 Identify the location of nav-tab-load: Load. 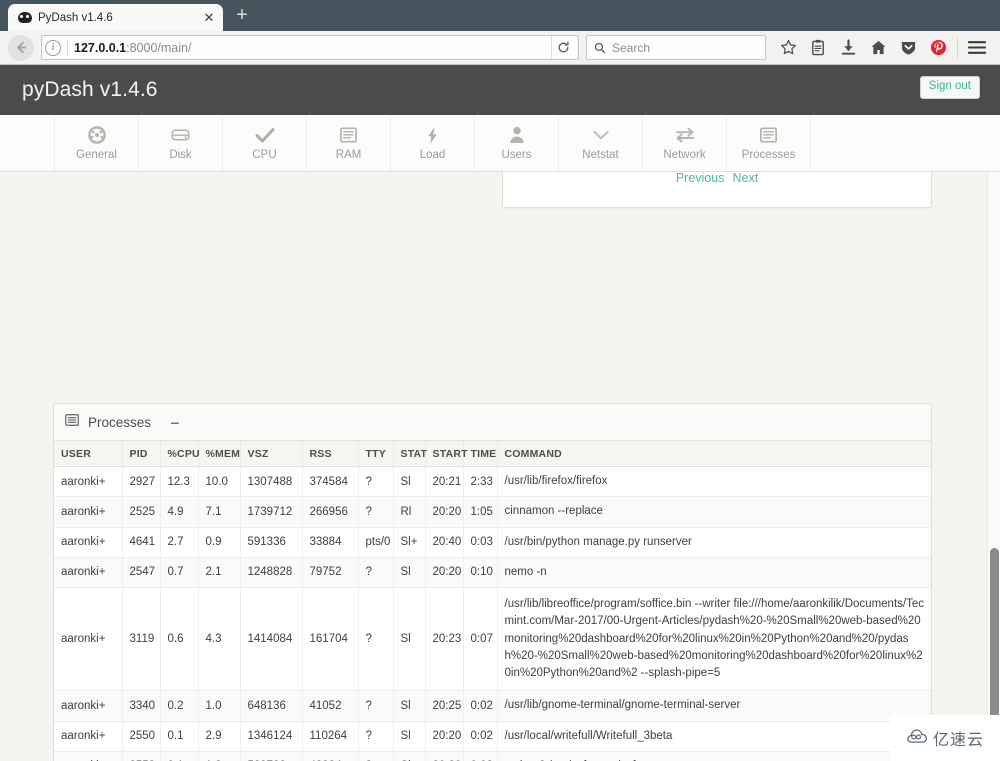
(432, 143).